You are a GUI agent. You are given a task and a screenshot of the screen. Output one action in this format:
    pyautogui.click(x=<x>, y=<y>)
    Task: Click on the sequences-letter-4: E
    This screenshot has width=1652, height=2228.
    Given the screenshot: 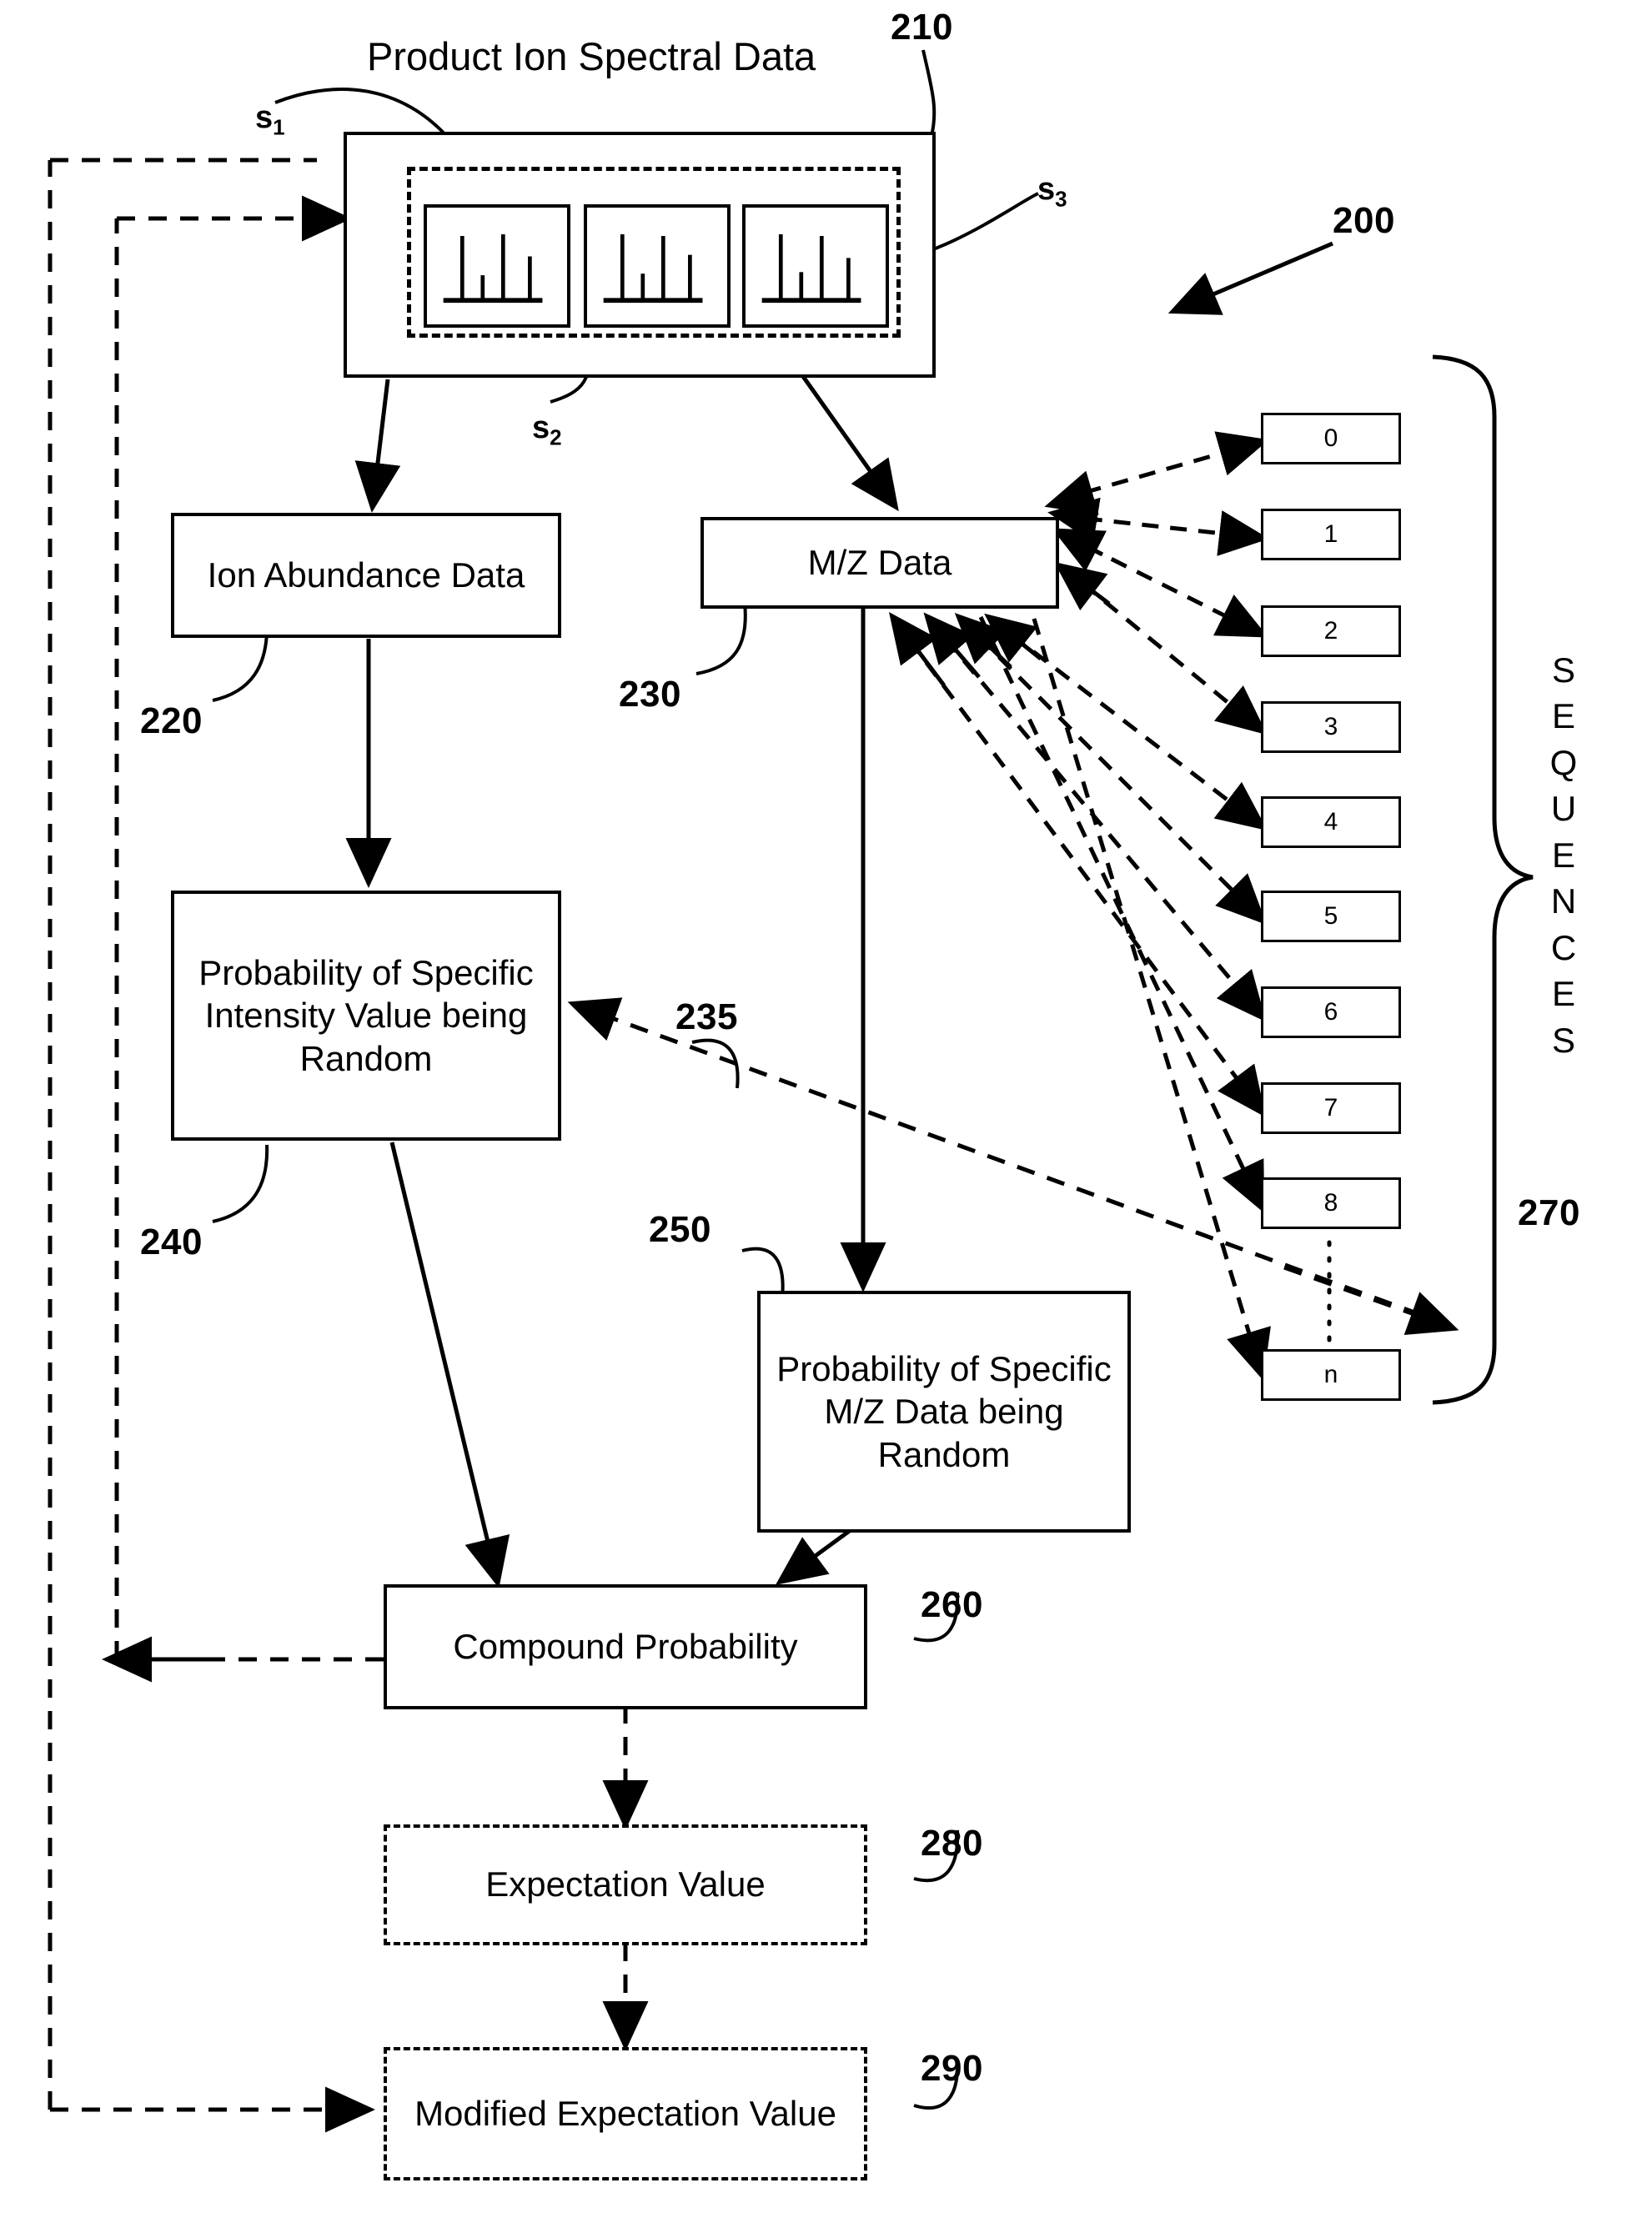 What is the action you would take?
    pyautogui.click(x=1563, y=855)
    